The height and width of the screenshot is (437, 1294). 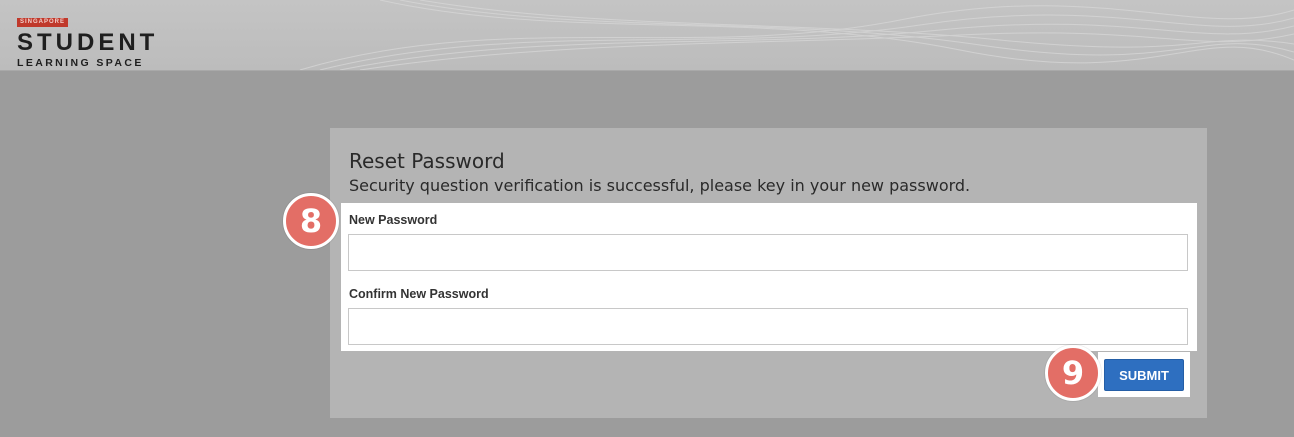 I want to click on step-badge-8: 8, so click(x=311, y=221).